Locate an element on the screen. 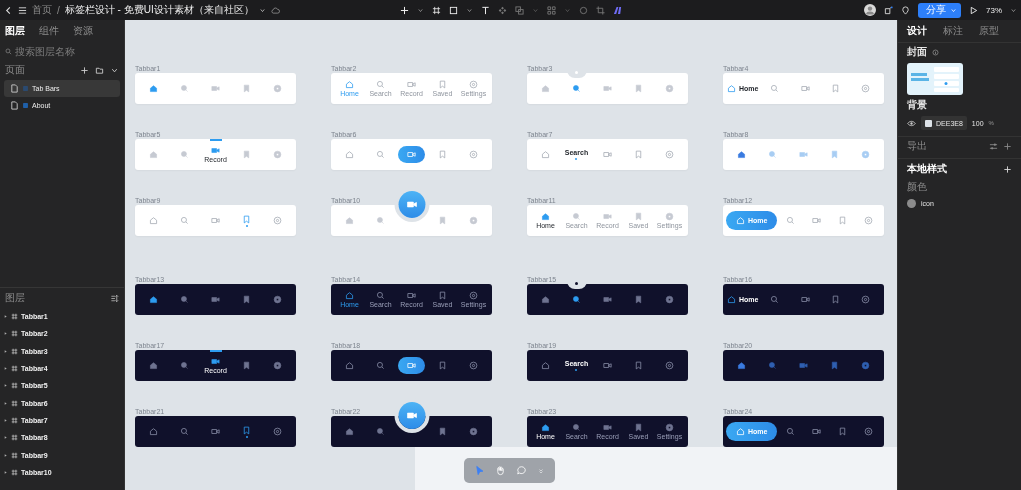  share-button: 分享 is located at coordinates (939, 10).